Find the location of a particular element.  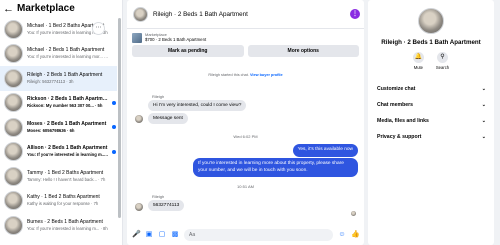

mute-label: Mute is located at coordinates (418, 67).